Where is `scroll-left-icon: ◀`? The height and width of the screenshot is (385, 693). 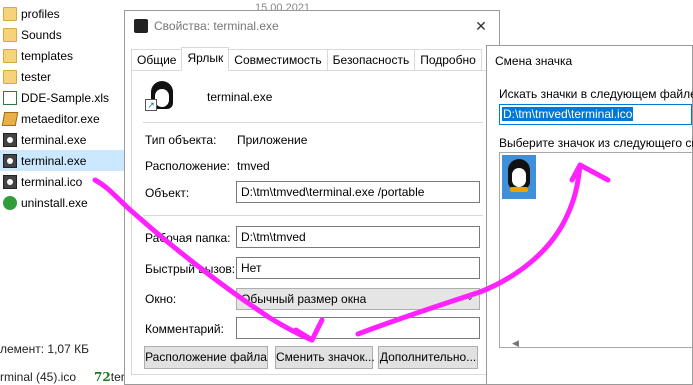
scroll-left-icon: ◀ is located at coordinates (515, 342).